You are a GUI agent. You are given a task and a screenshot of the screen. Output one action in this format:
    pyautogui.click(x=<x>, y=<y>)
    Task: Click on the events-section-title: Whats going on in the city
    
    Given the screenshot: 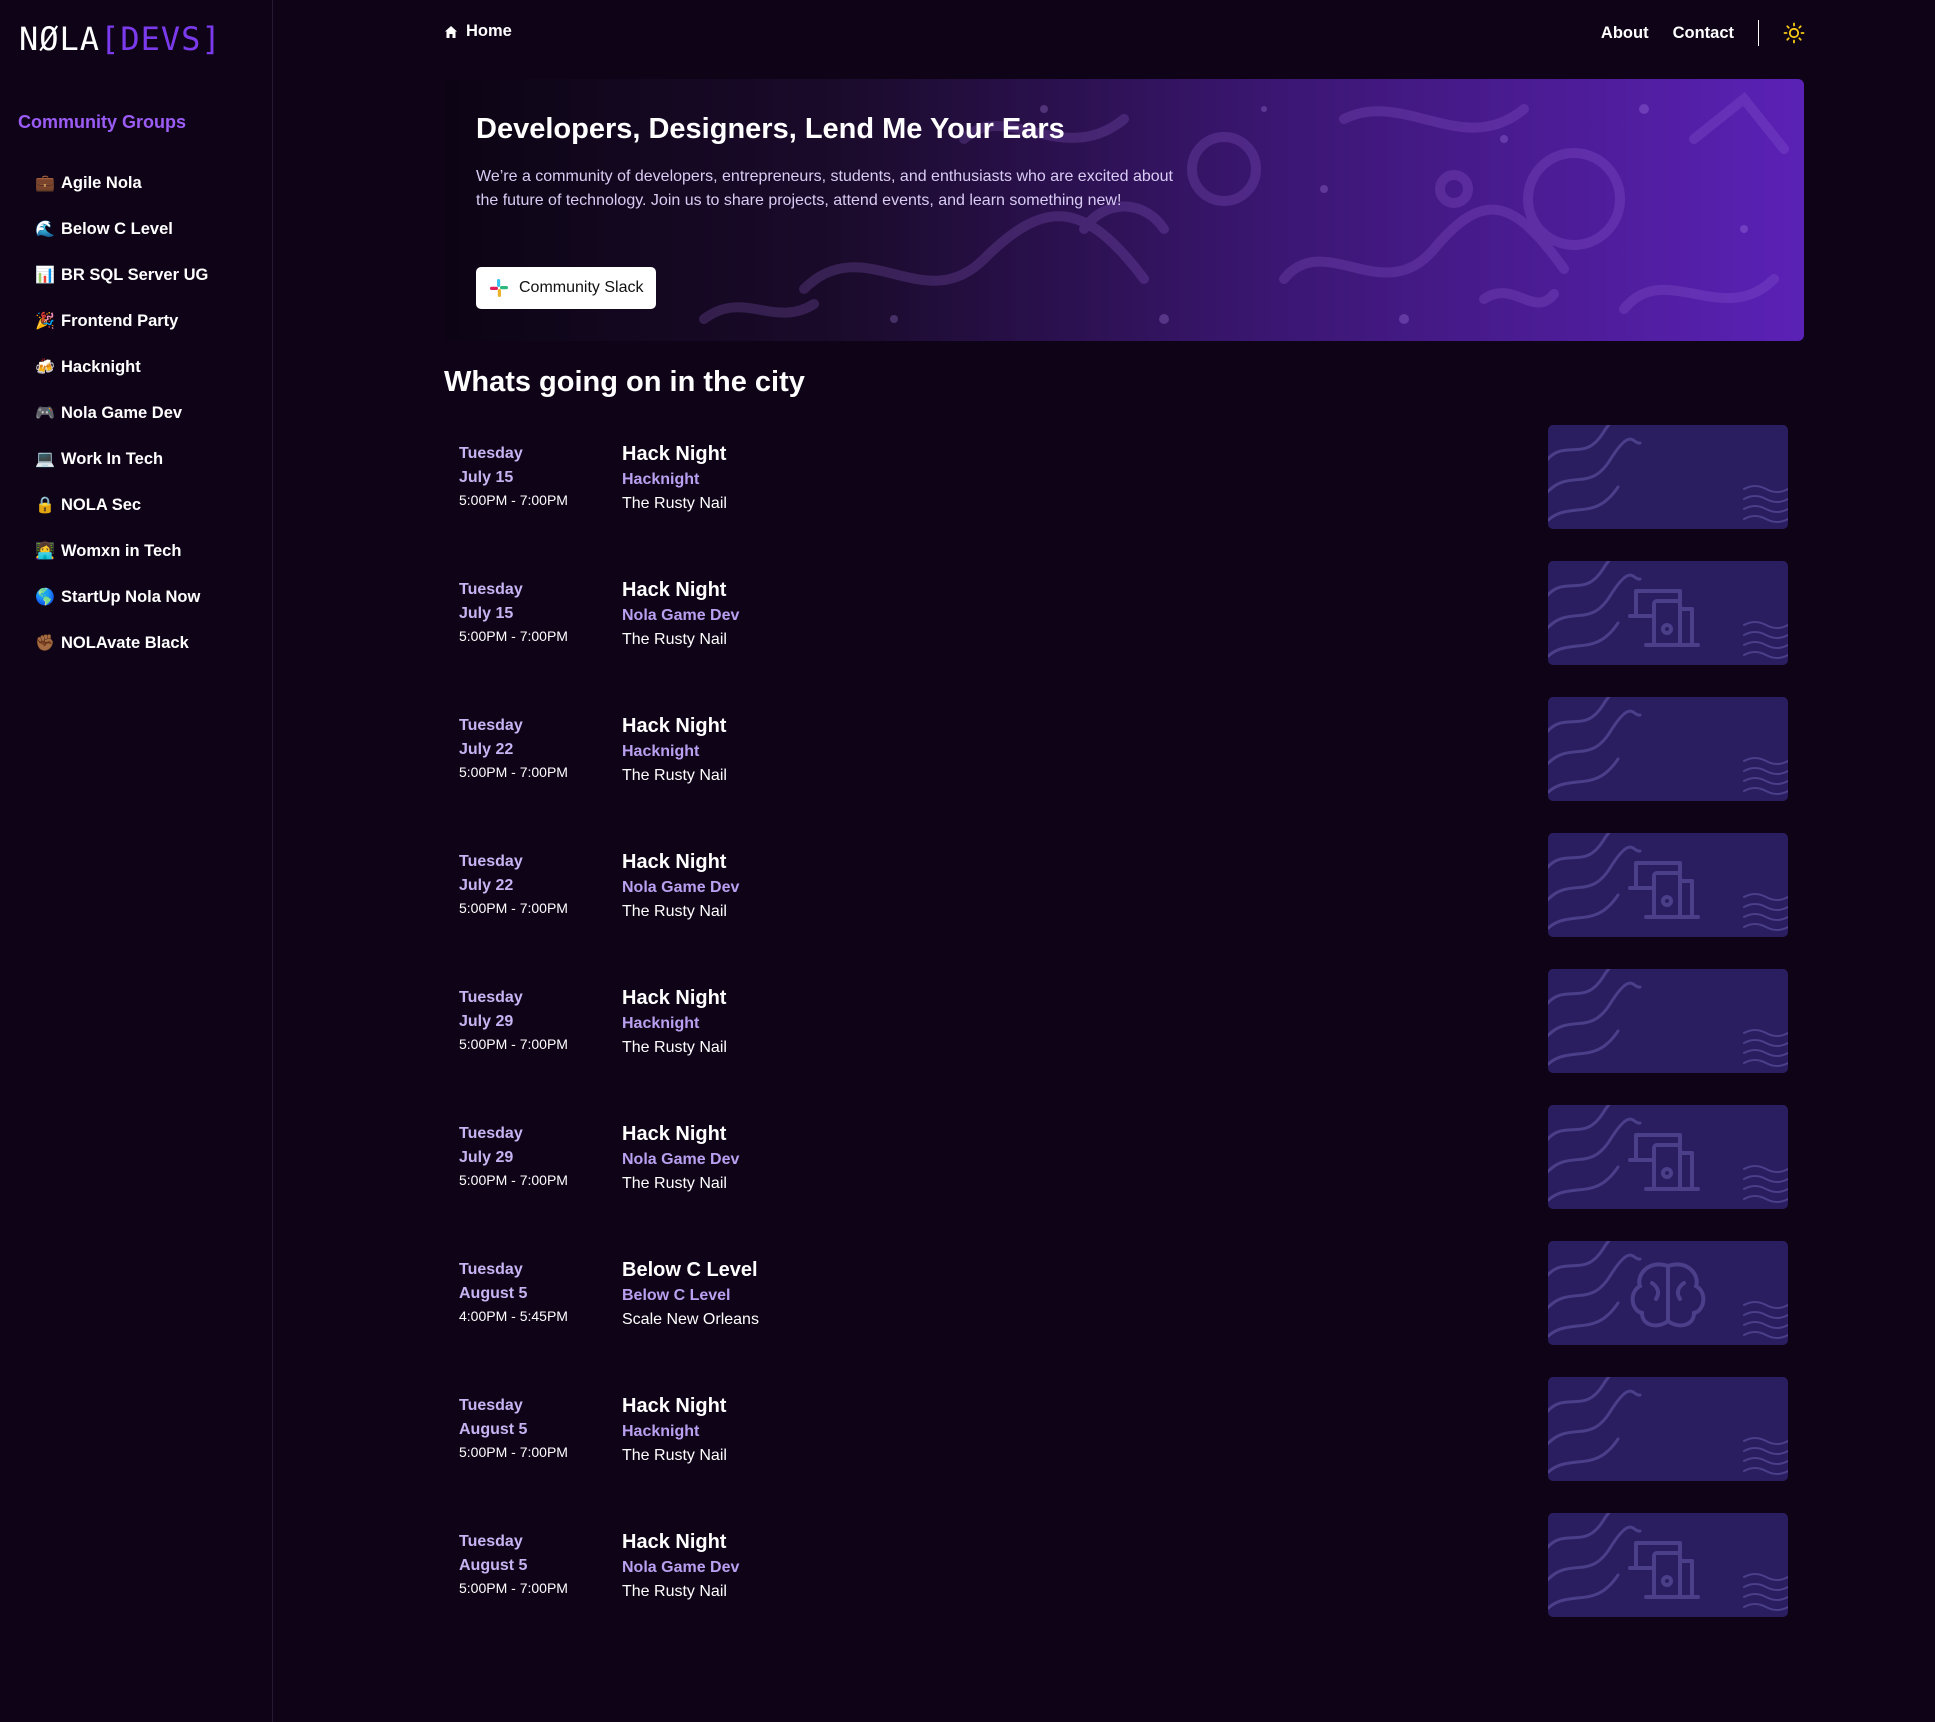 What is the action you would take?
    pyautogui.click(x=624, y=382)
    